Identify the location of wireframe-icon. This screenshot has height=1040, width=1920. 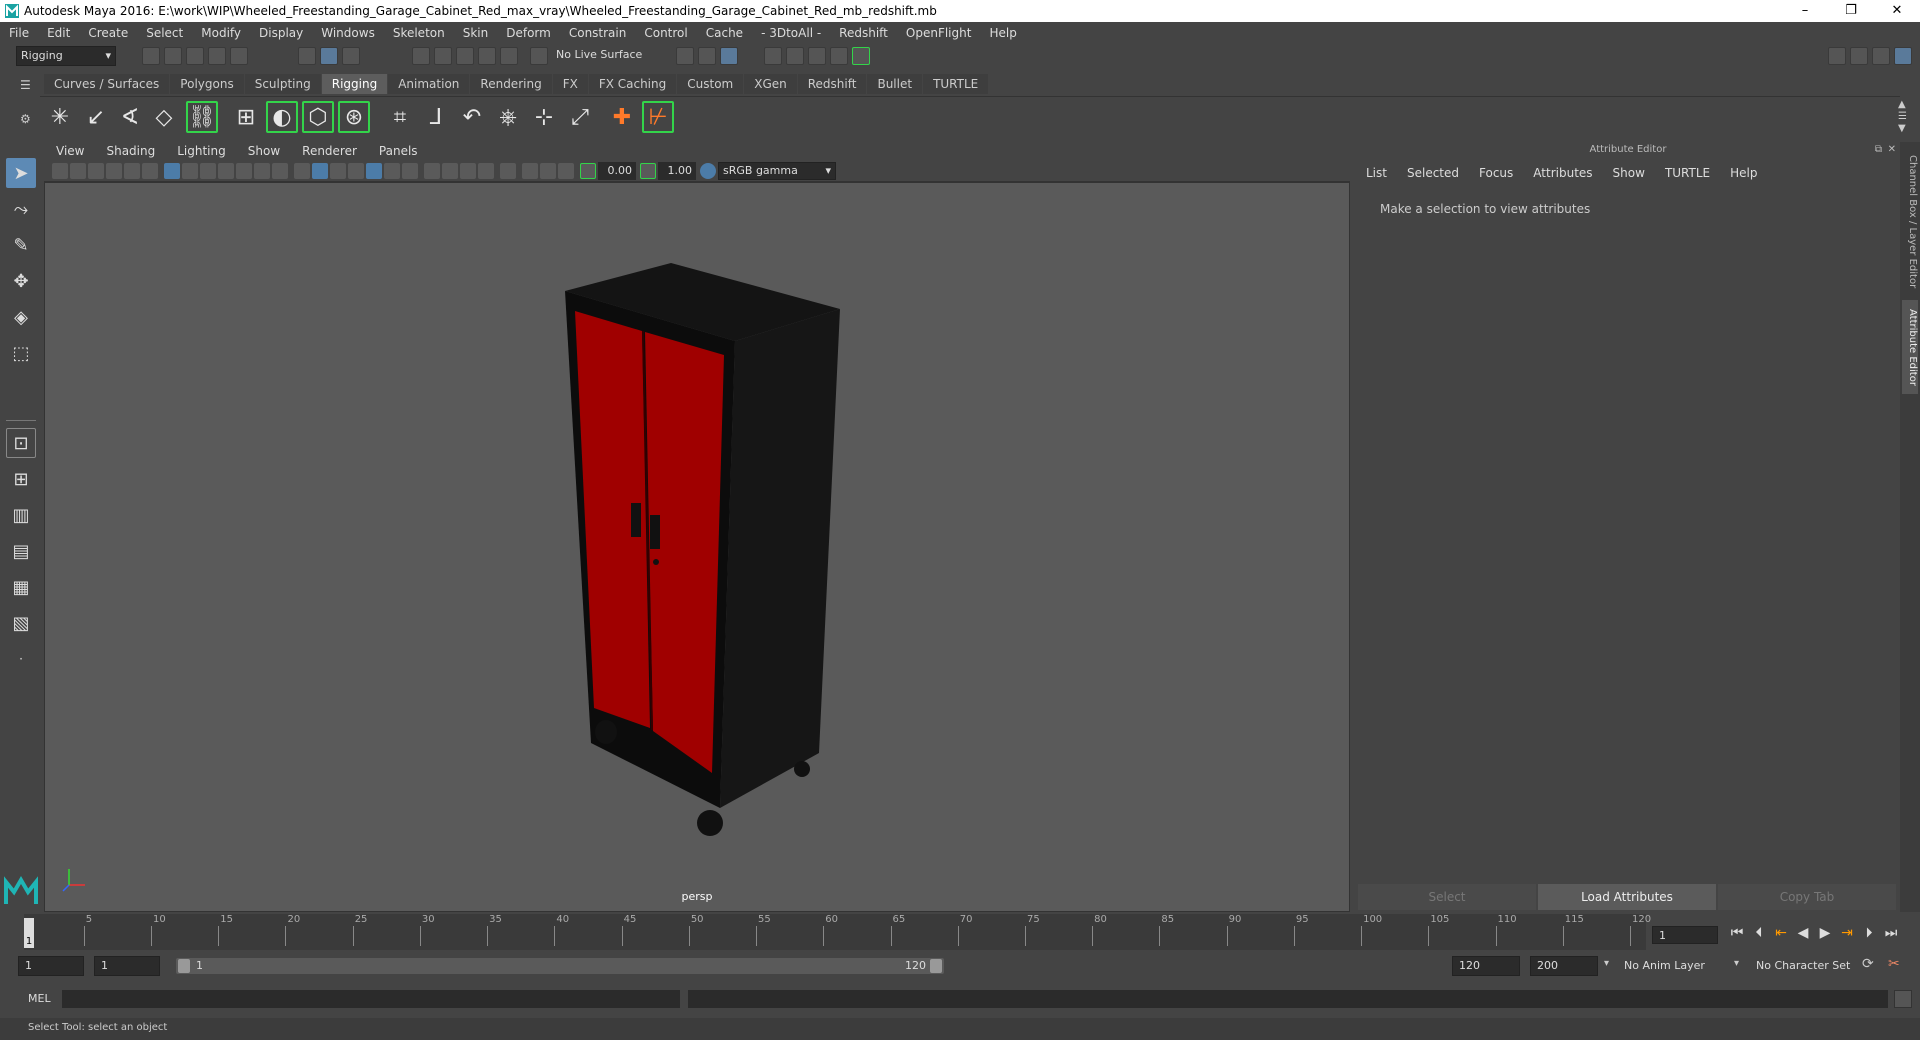
(302, 171).